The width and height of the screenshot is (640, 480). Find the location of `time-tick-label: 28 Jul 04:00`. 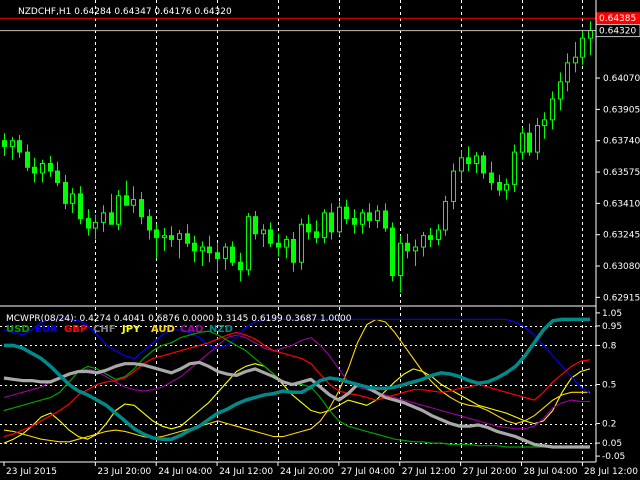

time-tick-label: 28 Jul 04:00 is located at coordinates (551, 472).